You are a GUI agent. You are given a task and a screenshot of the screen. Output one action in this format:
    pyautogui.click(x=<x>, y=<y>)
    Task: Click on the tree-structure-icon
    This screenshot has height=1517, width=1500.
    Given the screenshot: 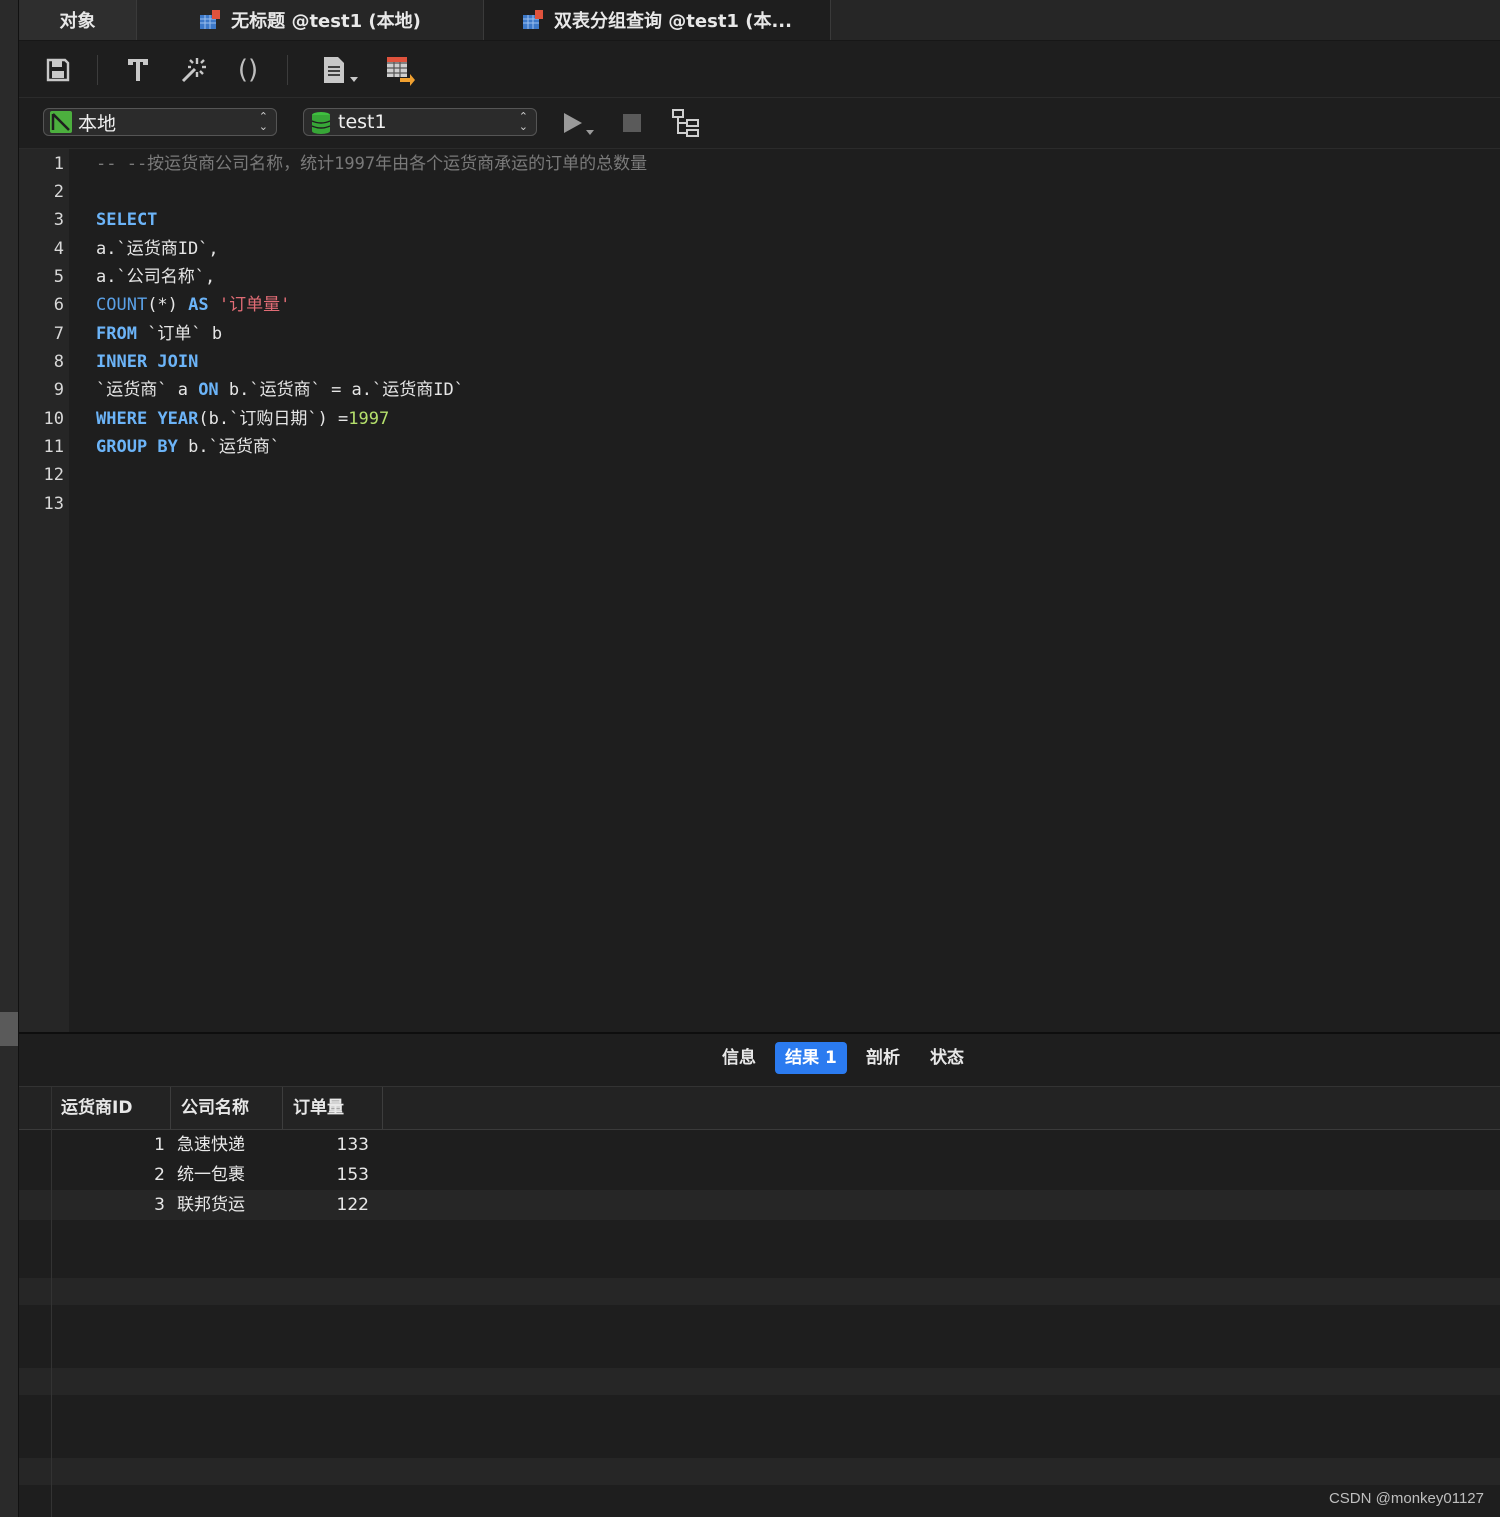 What is the action you would take?
    pyautogui.click(x=685, y=123)
    